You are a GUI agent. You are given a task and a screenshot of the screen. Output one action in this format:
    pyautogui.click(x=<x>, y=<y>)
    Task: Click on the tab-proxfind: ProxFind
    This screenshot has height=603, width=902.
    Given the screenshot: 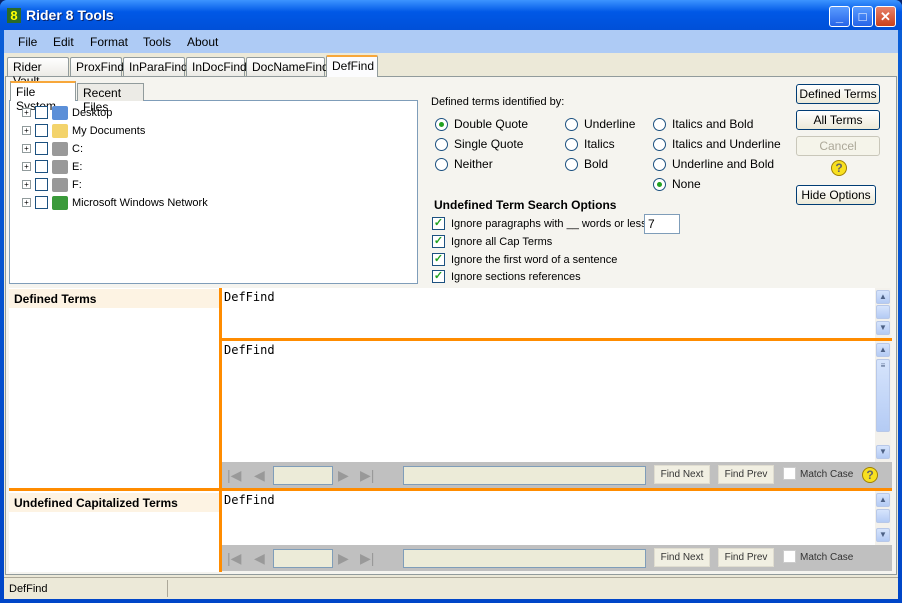 What is the action you would take?
    pyautogui.click(x=97, y=66)
    